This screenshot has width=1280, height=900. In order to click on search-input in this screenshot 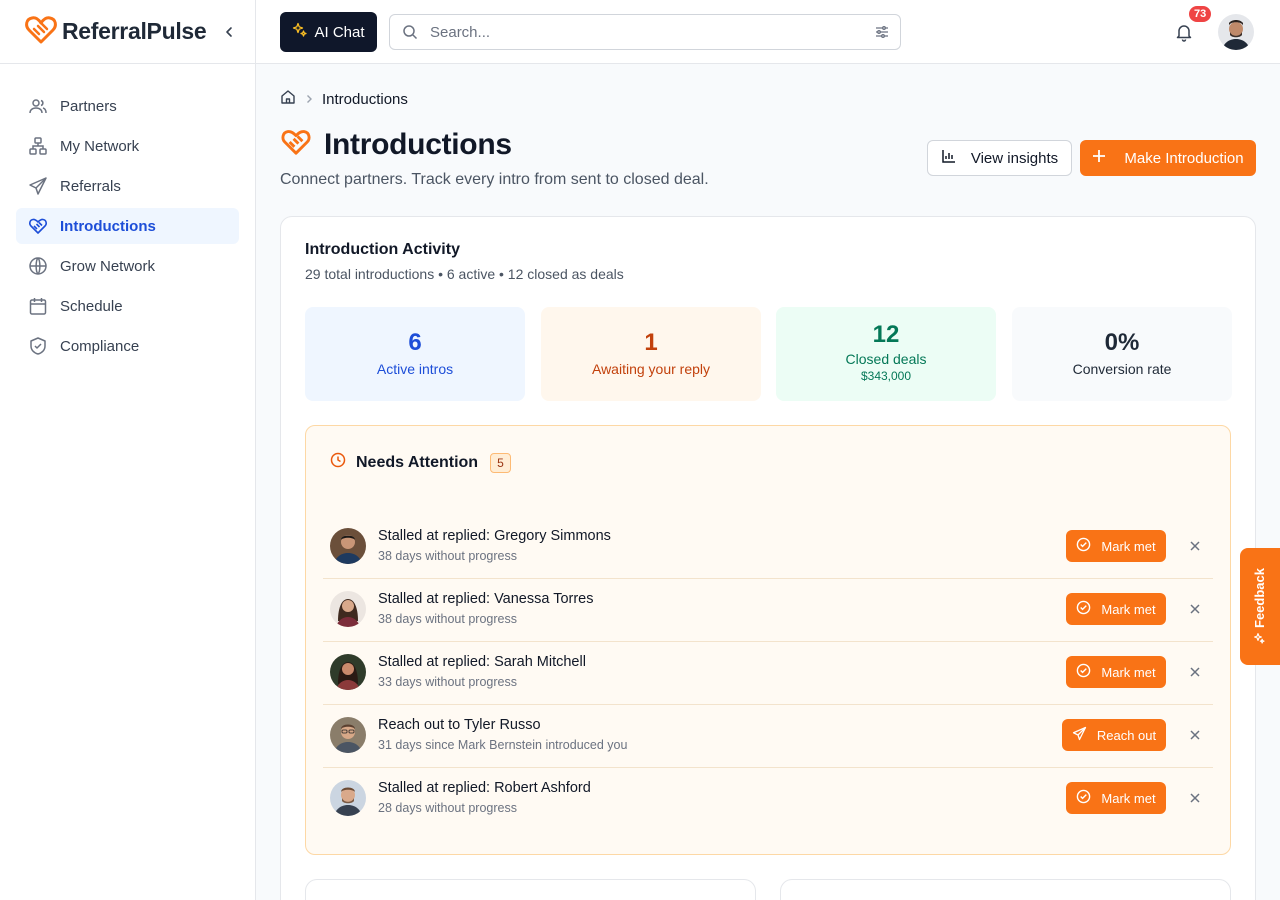, I will do `click(640, 32)`.